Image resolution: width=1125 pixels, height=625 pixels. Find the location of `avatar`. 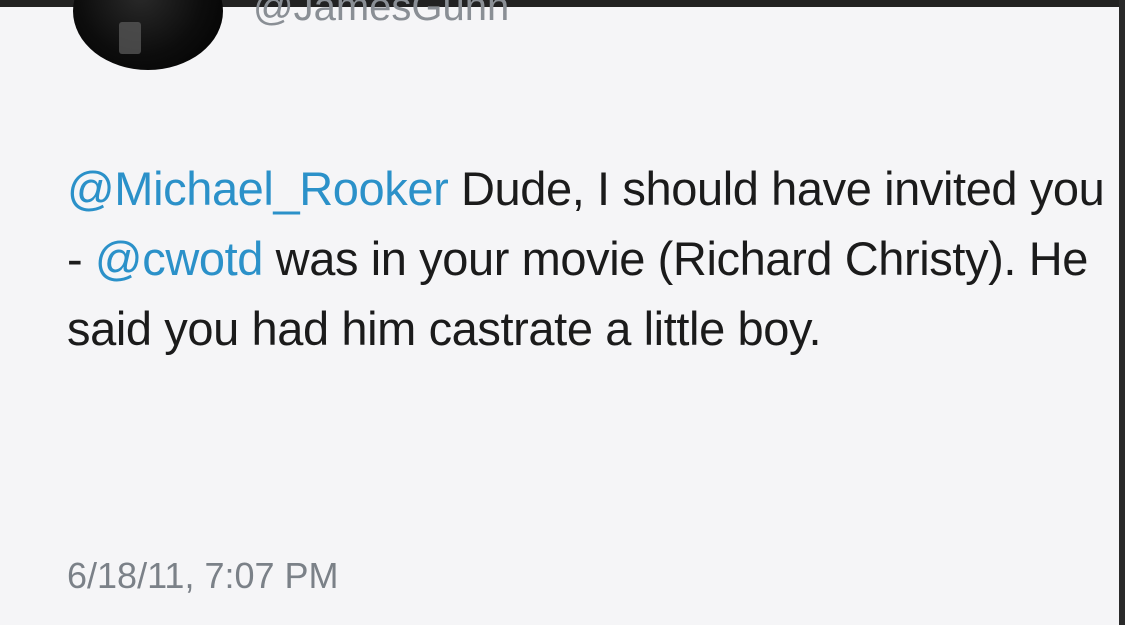

avatar is located at coordinates (148, 35).